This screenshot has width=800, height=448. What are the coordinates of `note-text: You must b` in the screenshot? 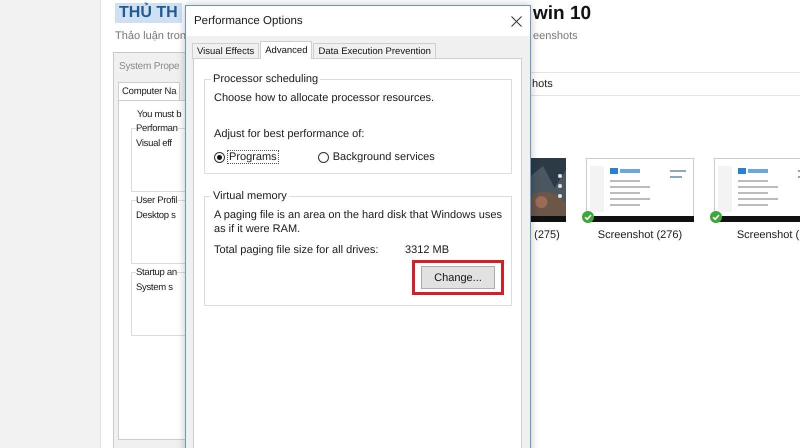 It's located at (159, 114).